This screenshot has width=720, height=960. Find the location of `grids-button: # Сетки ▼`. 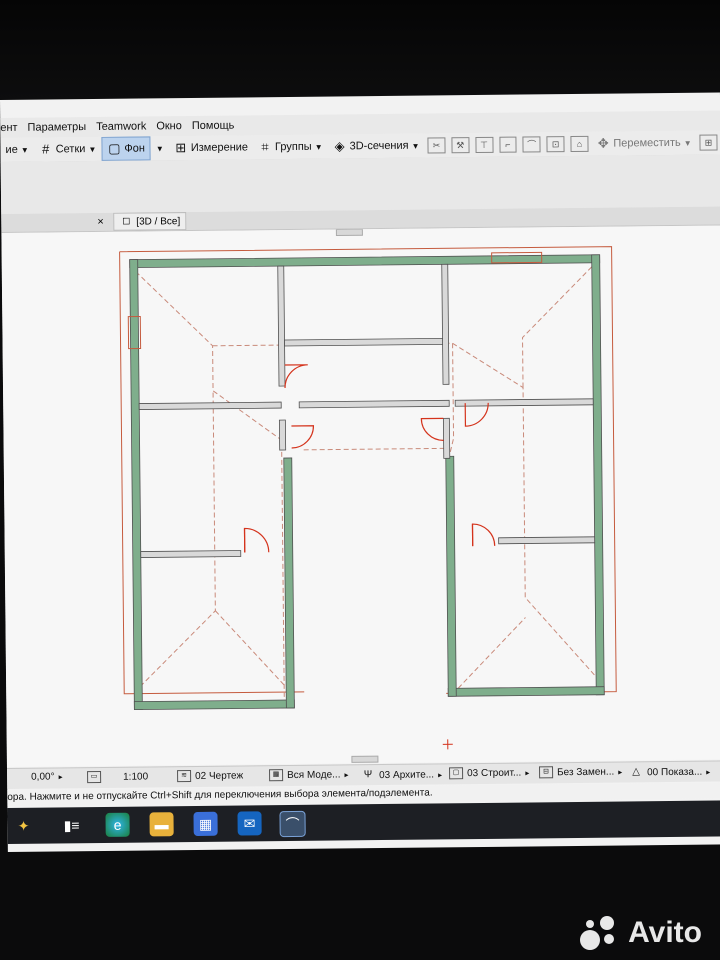

grids-button: # Сетки ▼ is located at coordinates (68, 149).